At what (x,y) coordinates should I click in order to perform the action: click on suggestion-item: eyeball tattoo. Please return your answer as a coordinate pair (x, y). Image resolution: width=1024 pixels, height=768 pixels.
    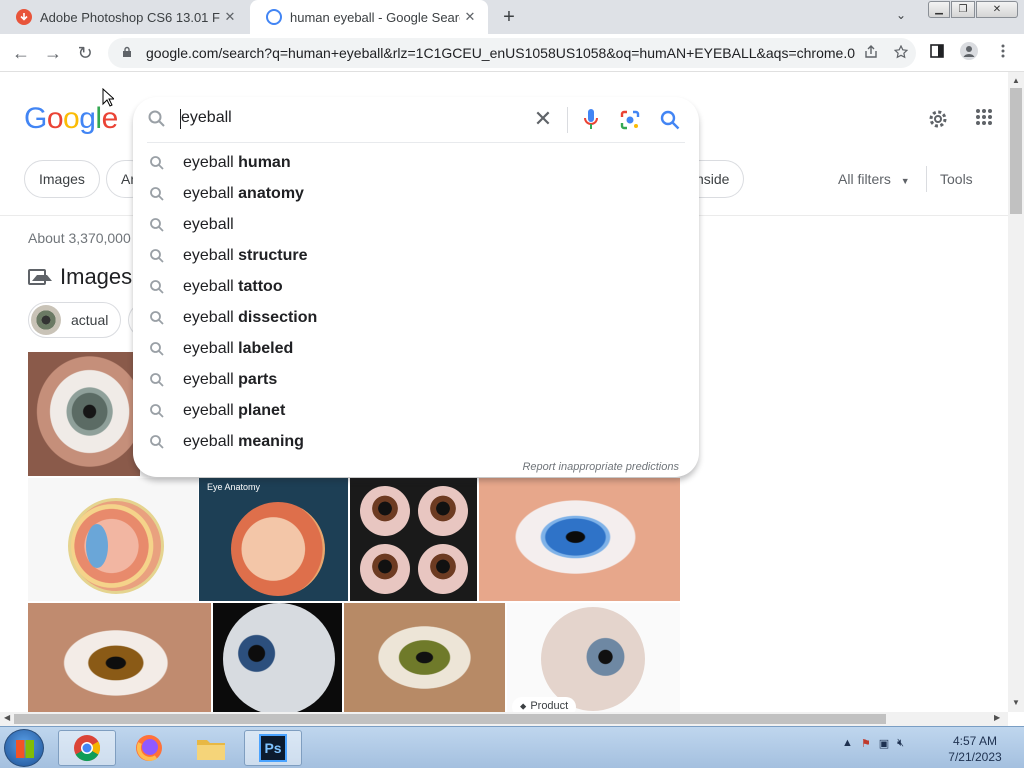
    Looking at the image, I should click on (416, 286).